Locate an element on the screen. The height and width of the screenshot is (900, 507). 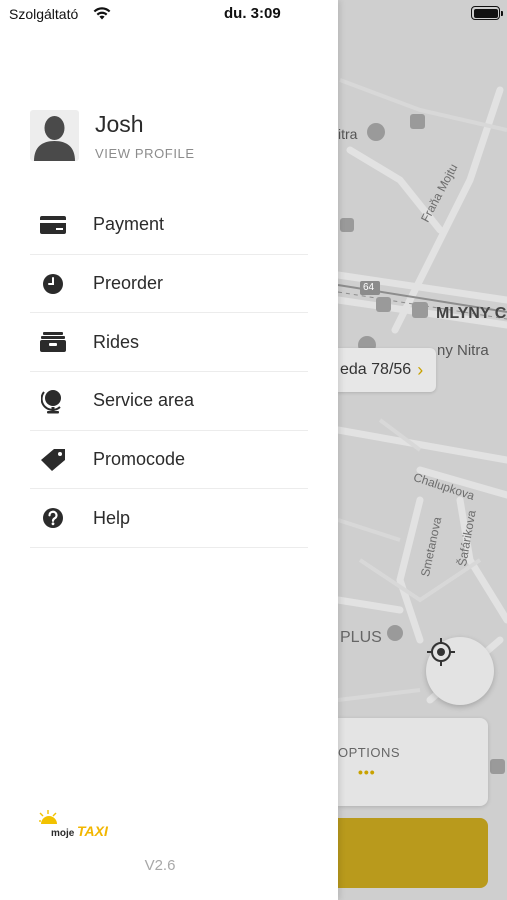
moje-taxi-logo: moje TAXI is located at coordinates (78, 825).